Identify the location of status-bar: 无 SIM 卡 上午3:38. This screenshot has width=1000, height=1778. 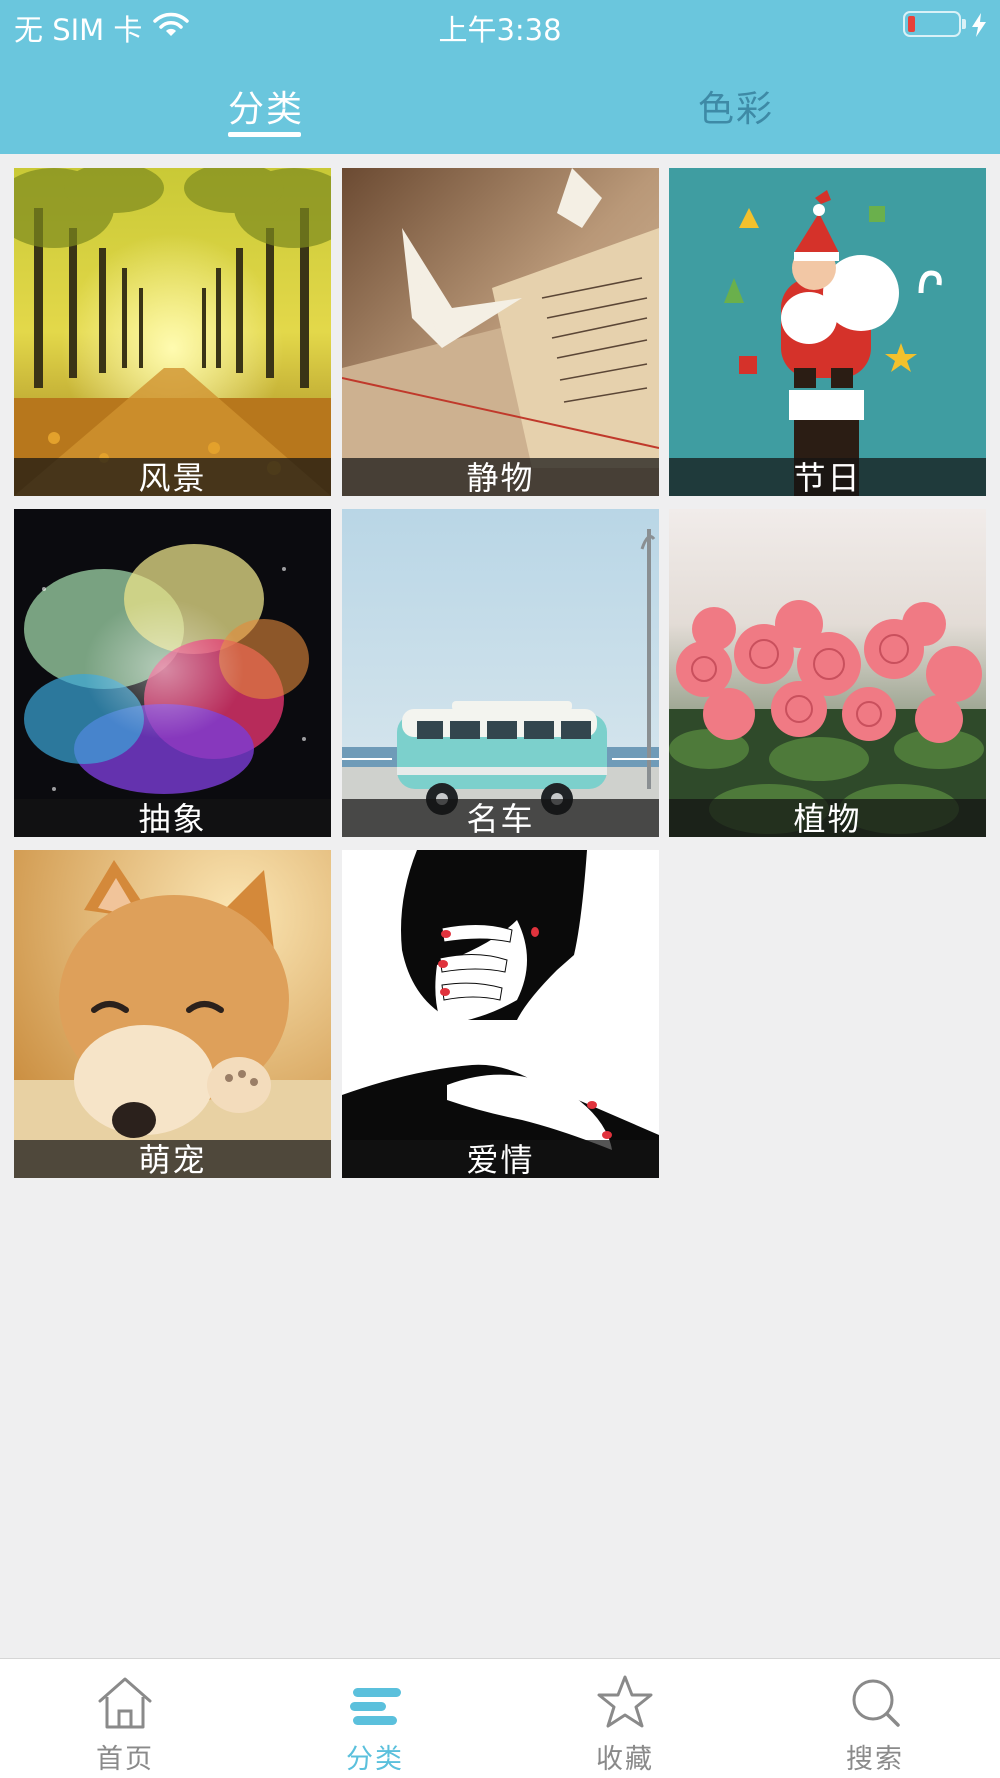
(500, 25).